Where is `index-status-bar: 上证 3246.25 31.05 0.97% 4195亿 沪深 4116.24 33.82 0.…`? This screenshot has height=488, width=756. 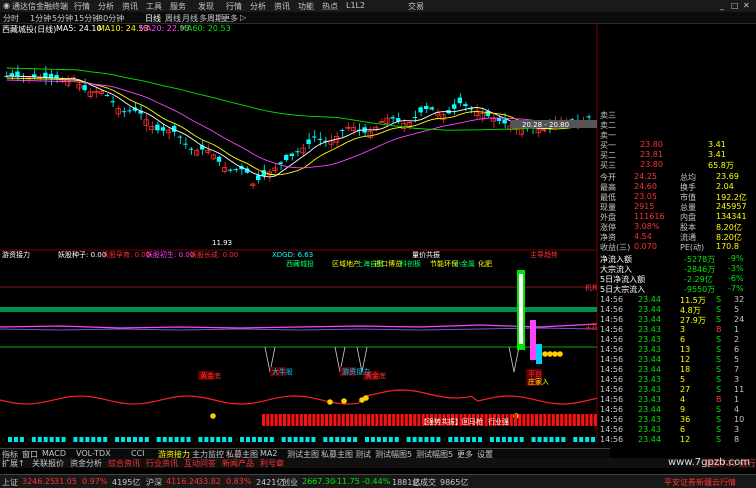 index-status-bar: 上证 3246.25 31.05 0.97% 4195亿 沪深 4116.24 33.82 0.… is located at coordinates (378, 481).